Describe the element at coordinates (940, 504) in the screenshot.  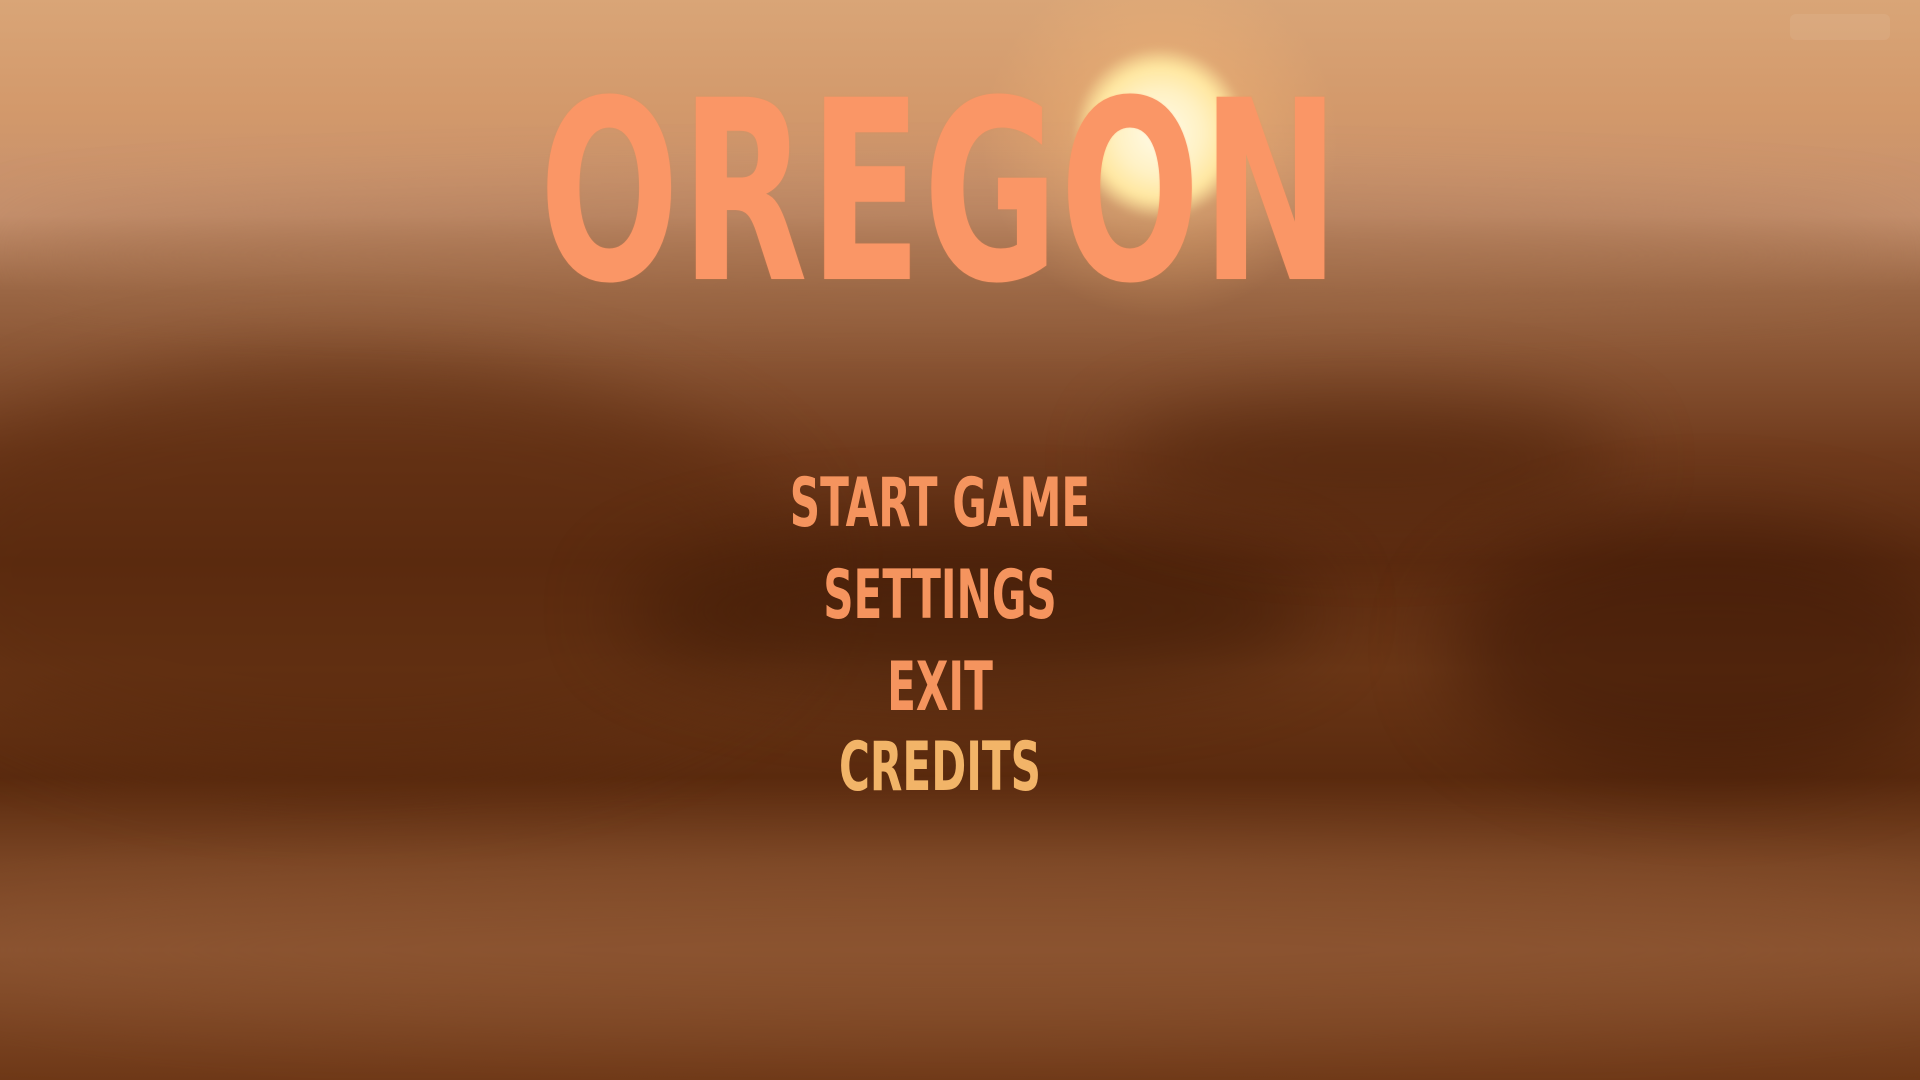
I see `start-game-button: START GAME` at that location.